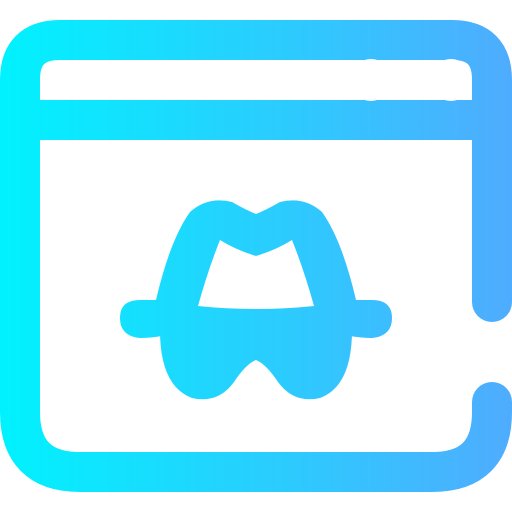  I want to click on window-control-dots-icon, so click(411, 80).